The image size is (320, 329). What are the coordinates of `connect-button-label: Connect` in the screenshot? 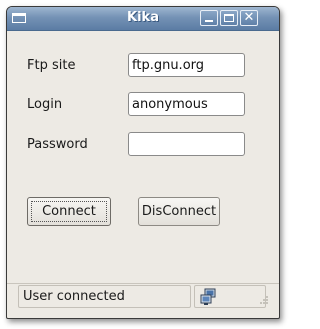 It's located at (69, 211).